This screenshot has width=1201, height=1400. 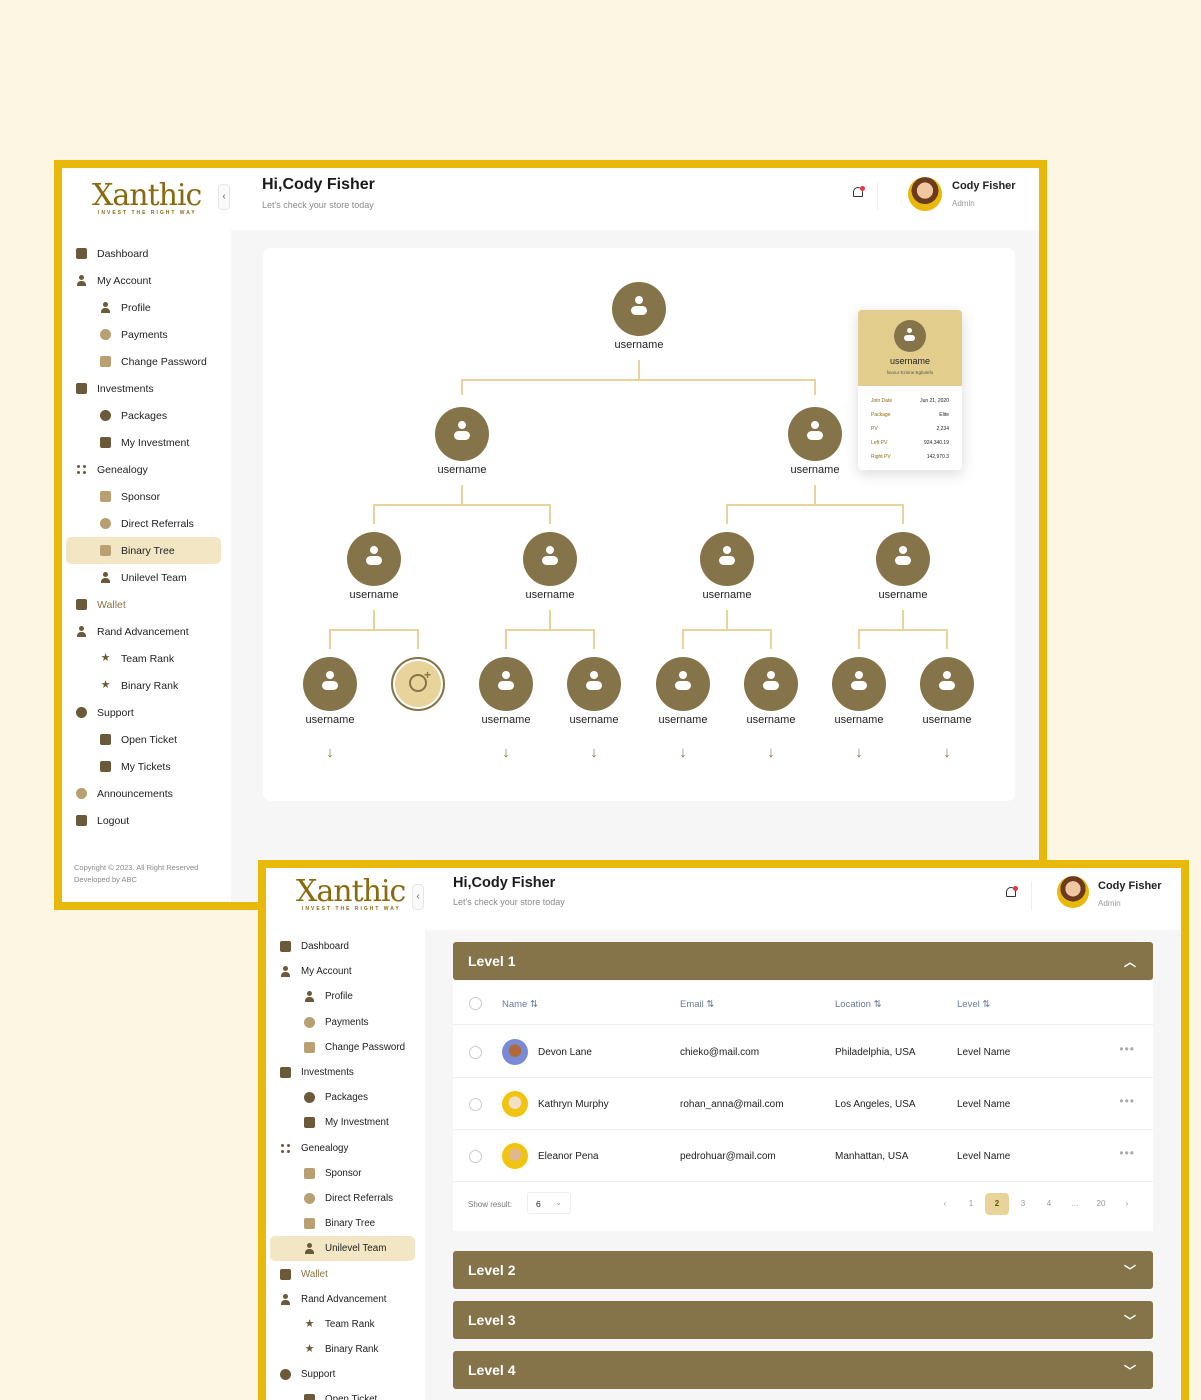 What do you see at coordinates (520, 1004) in the screenshot?
I see `column-name: Name ⇅` at bounding box center [520, 1004].